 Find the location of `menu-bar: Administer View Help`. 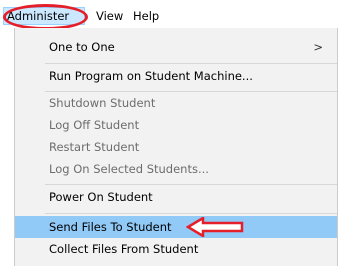

menu-bar: Administer View Help is located at coordinates (170, 14).